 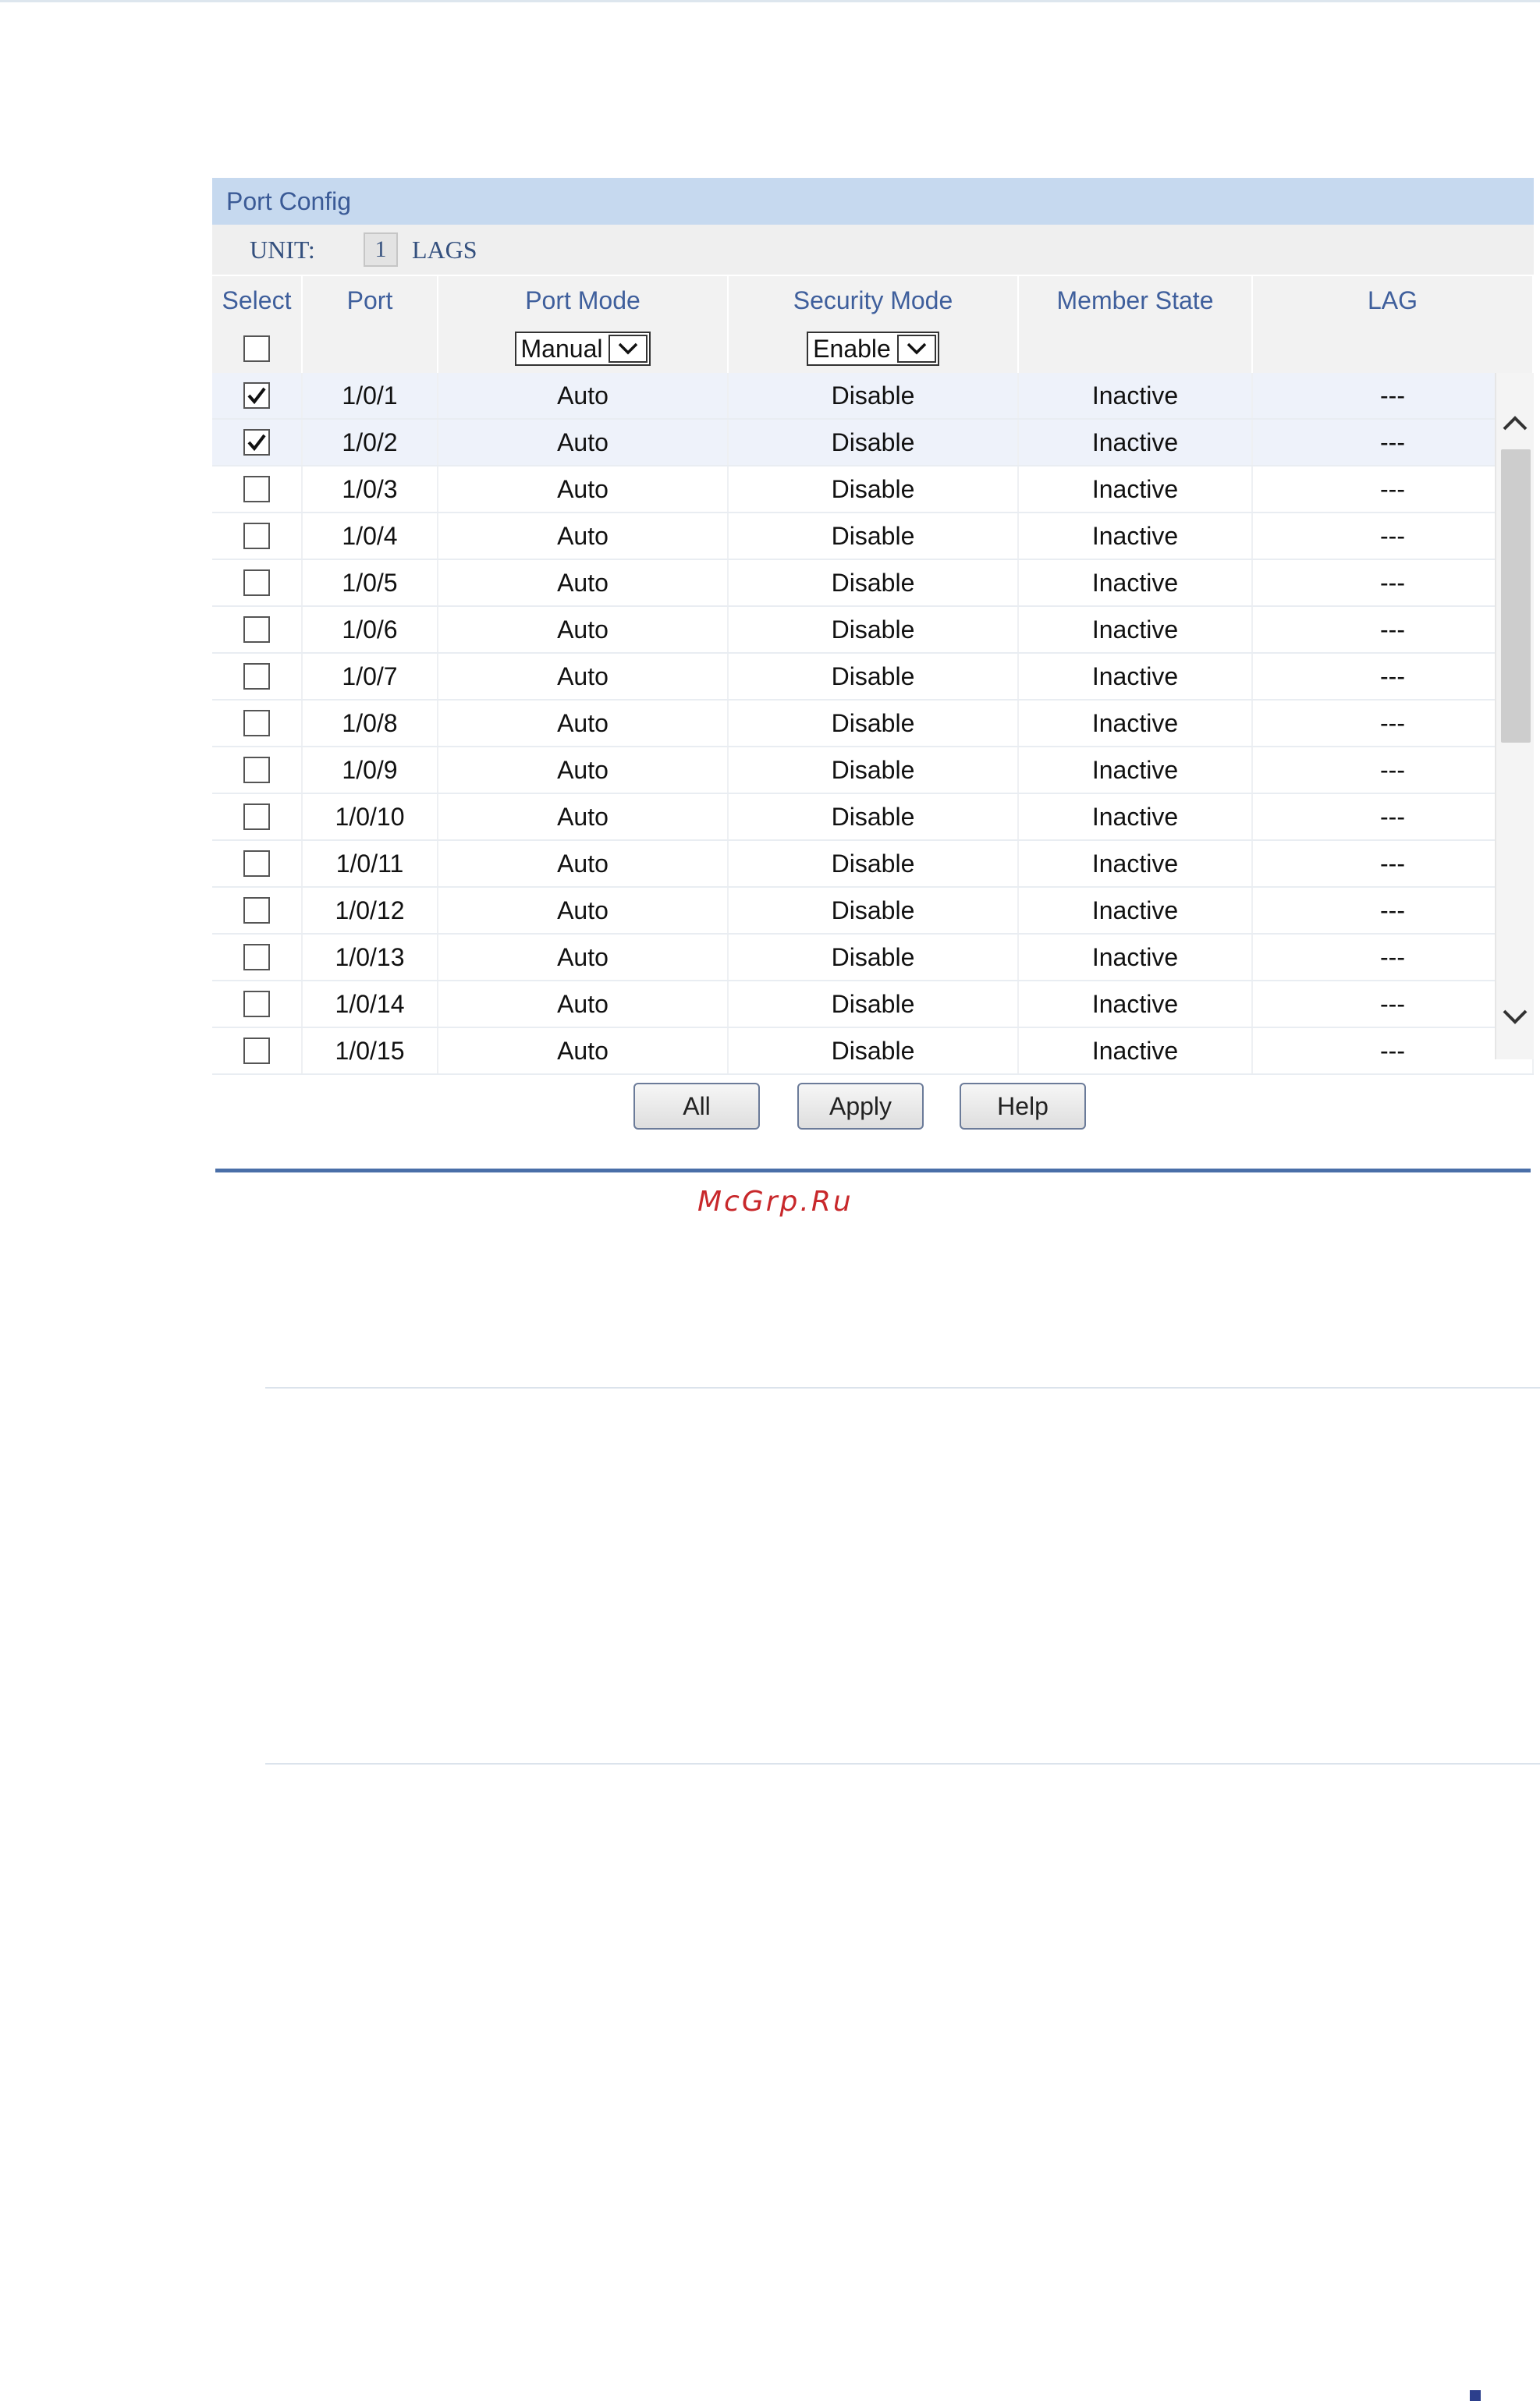 What do you see at coordinates (873, 770) in the screenshot?
I see `table-row: 1/0/9 Auto Disable Inactive ---` at bounding box center [873, 770].